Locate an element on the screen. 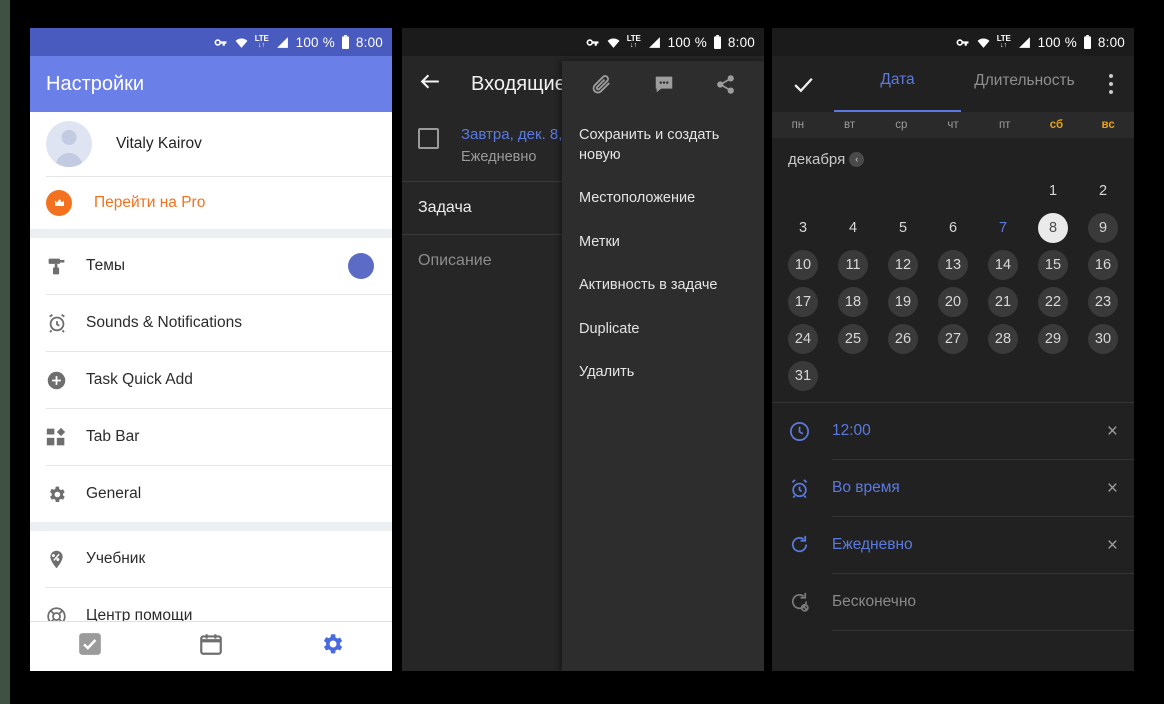  calendar-day-label: 6 is located at coordinates (953, 227).